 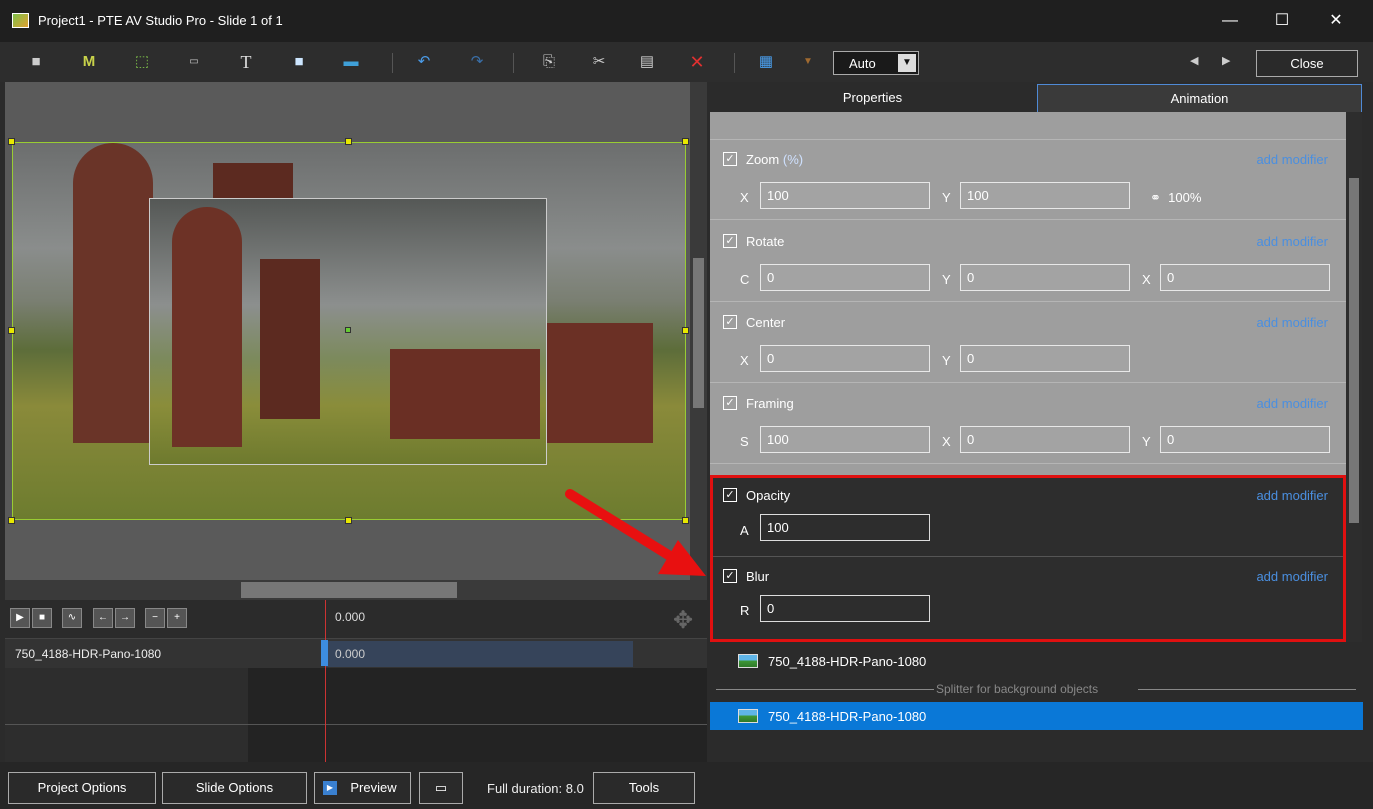 I want to click on zoom-in-icon: +, so click(x=177, y=618).